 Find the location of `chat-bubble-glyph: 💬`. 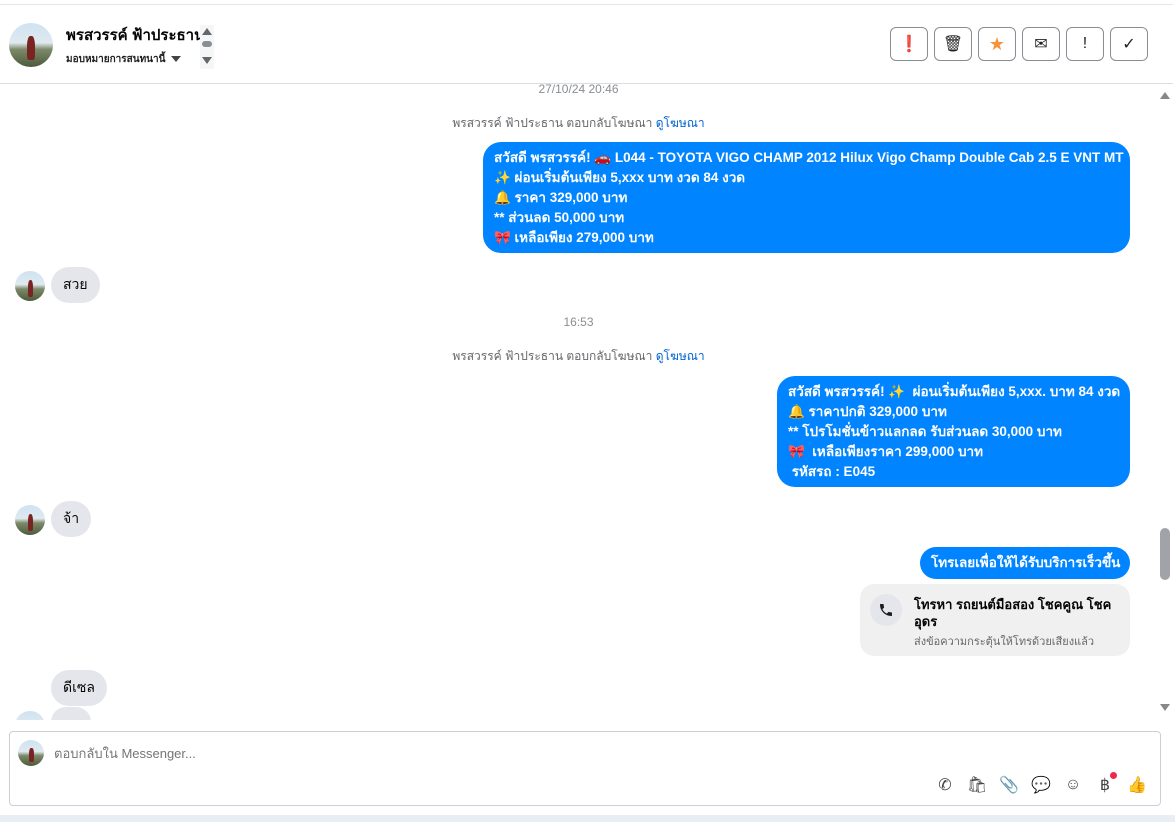

chat-bubble-glyph: 💬 is located at coordinates (1041, 785).